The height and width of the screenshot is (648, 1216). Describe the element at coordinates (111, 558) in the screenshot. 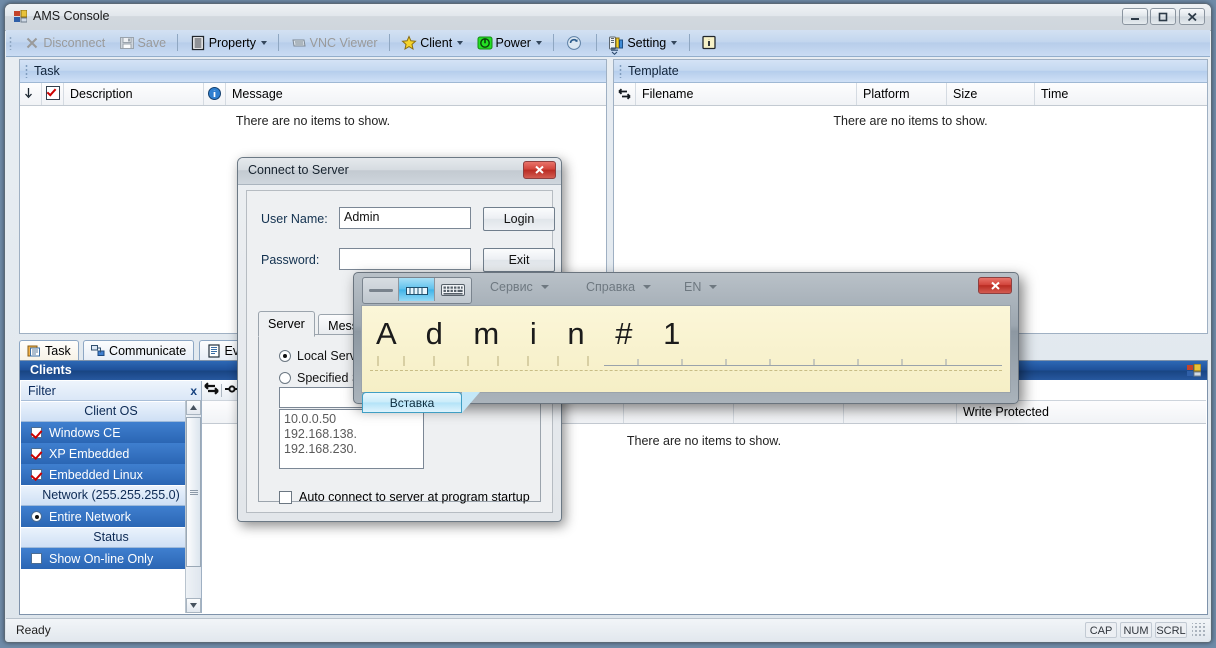

I see `filter-item-show-online-only: Show On-line Only` at that location.